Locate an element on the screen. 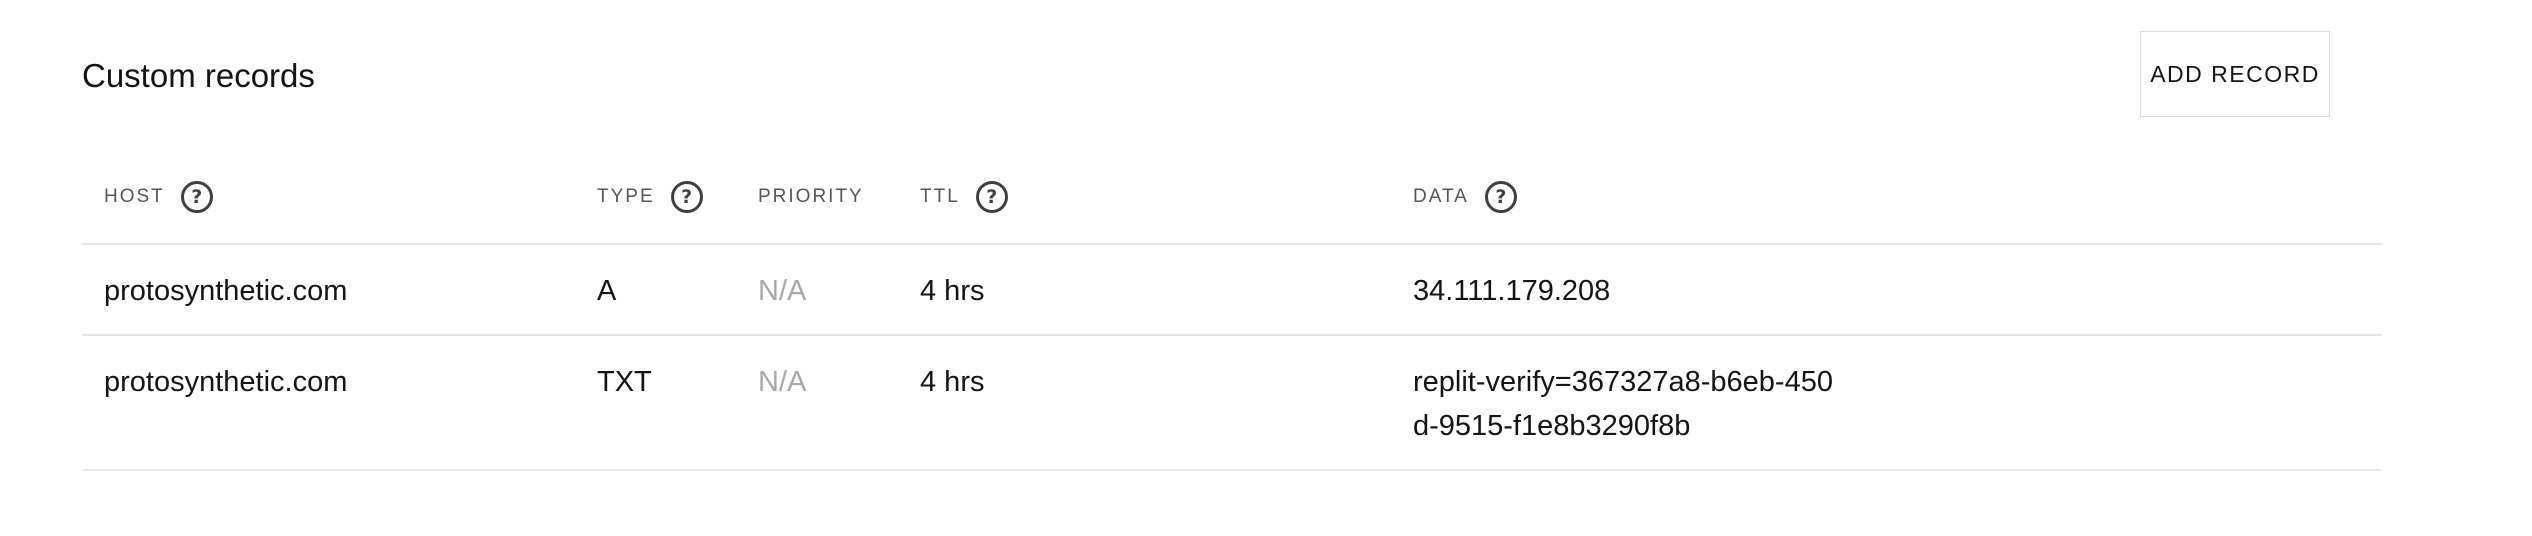 The width and height of the screenshot is (2532, 536). type-value: A is located at coordinates (607, 291).